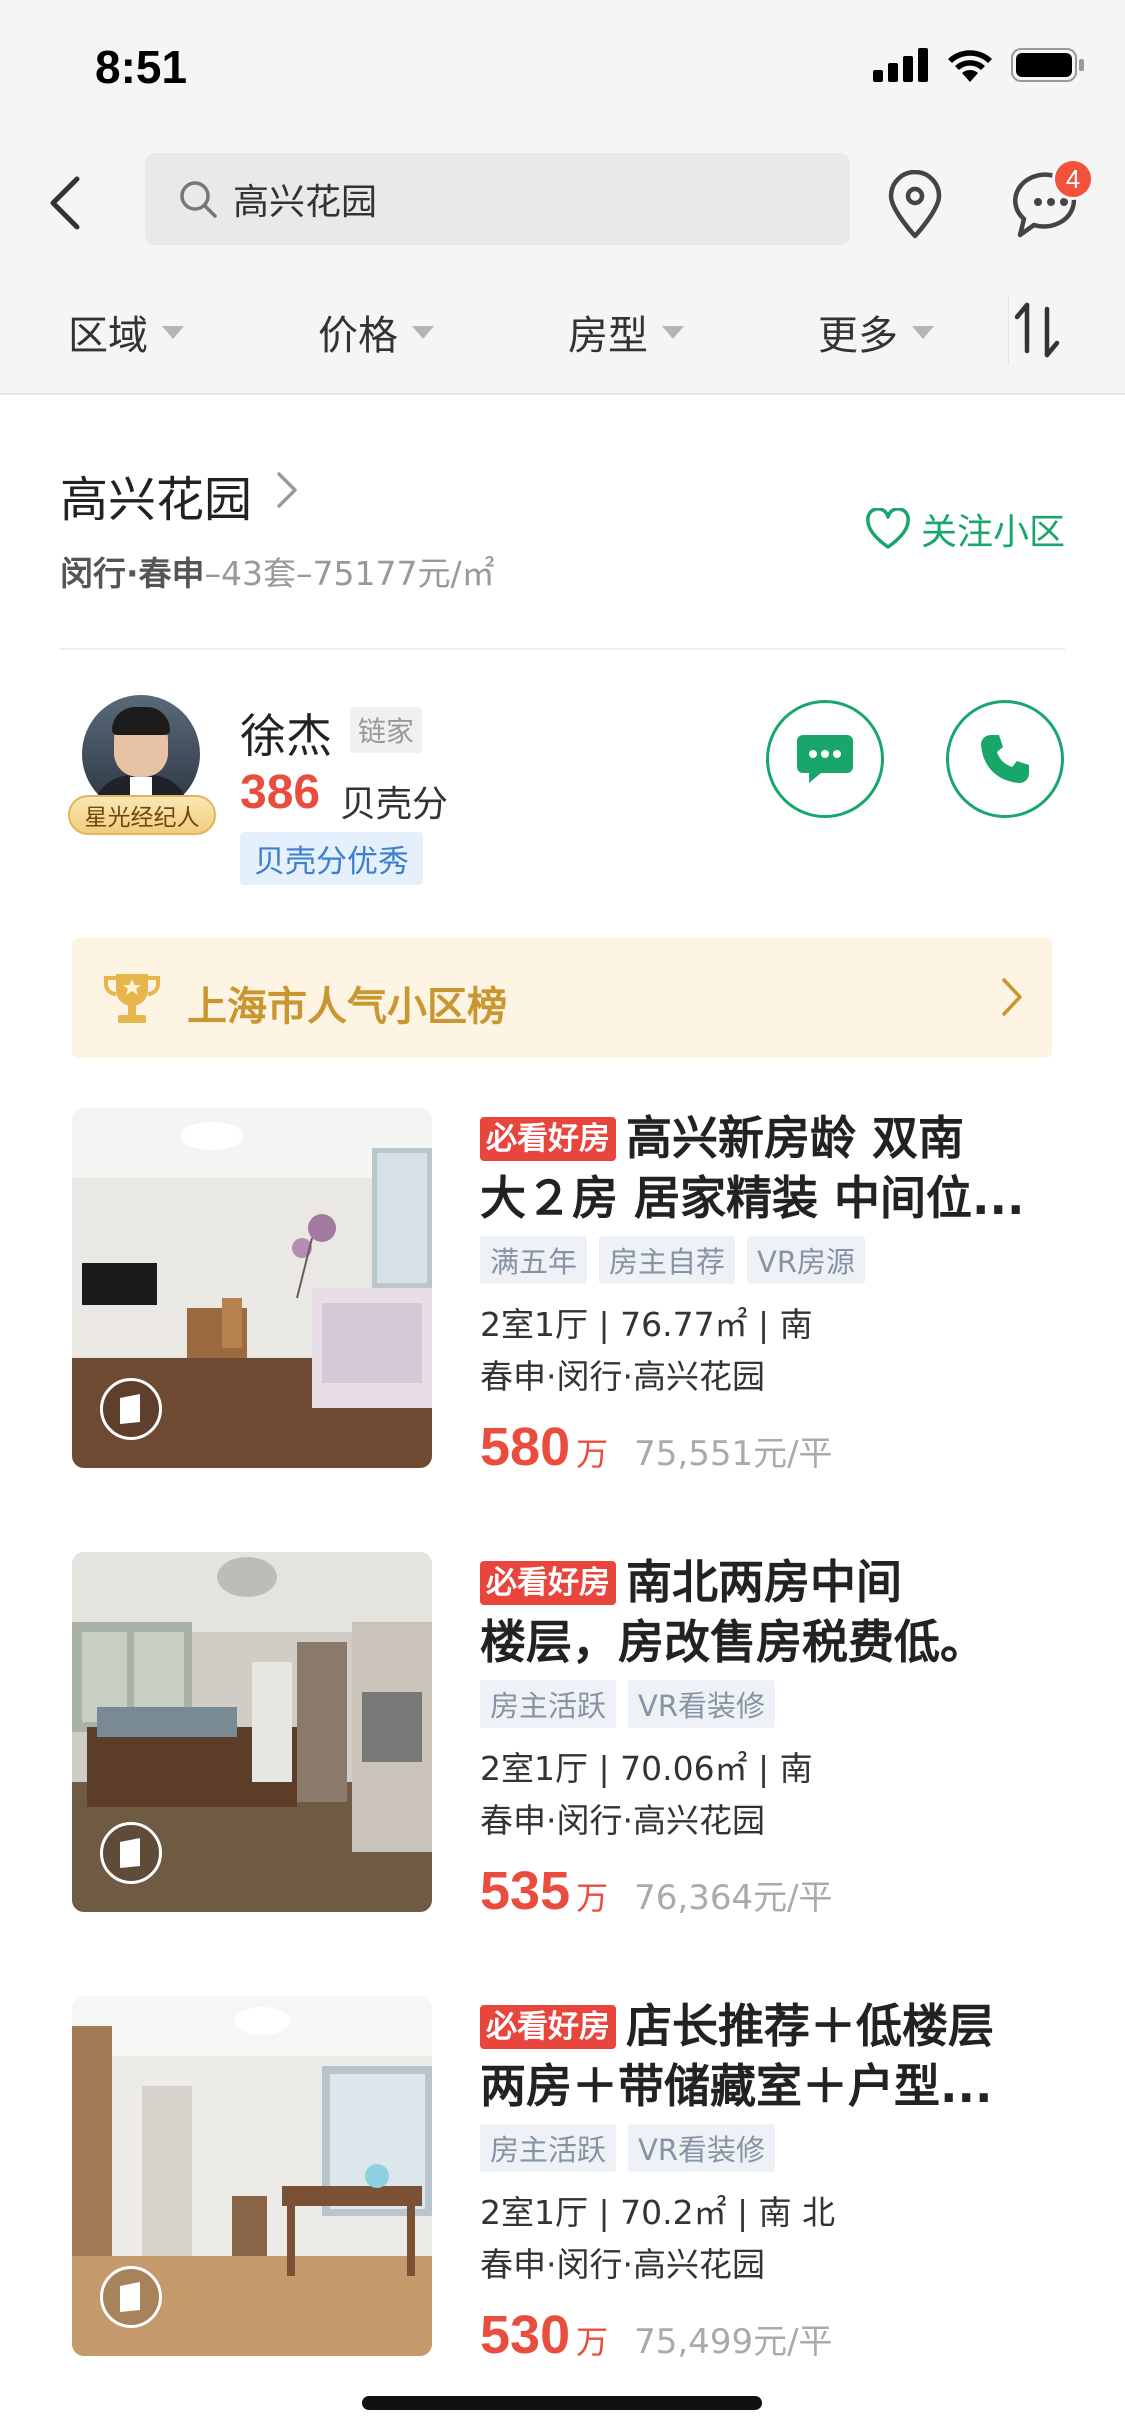  Describe the element at coordinates (132, 998) in the screenshot. I see `trophy-icon` at that location.